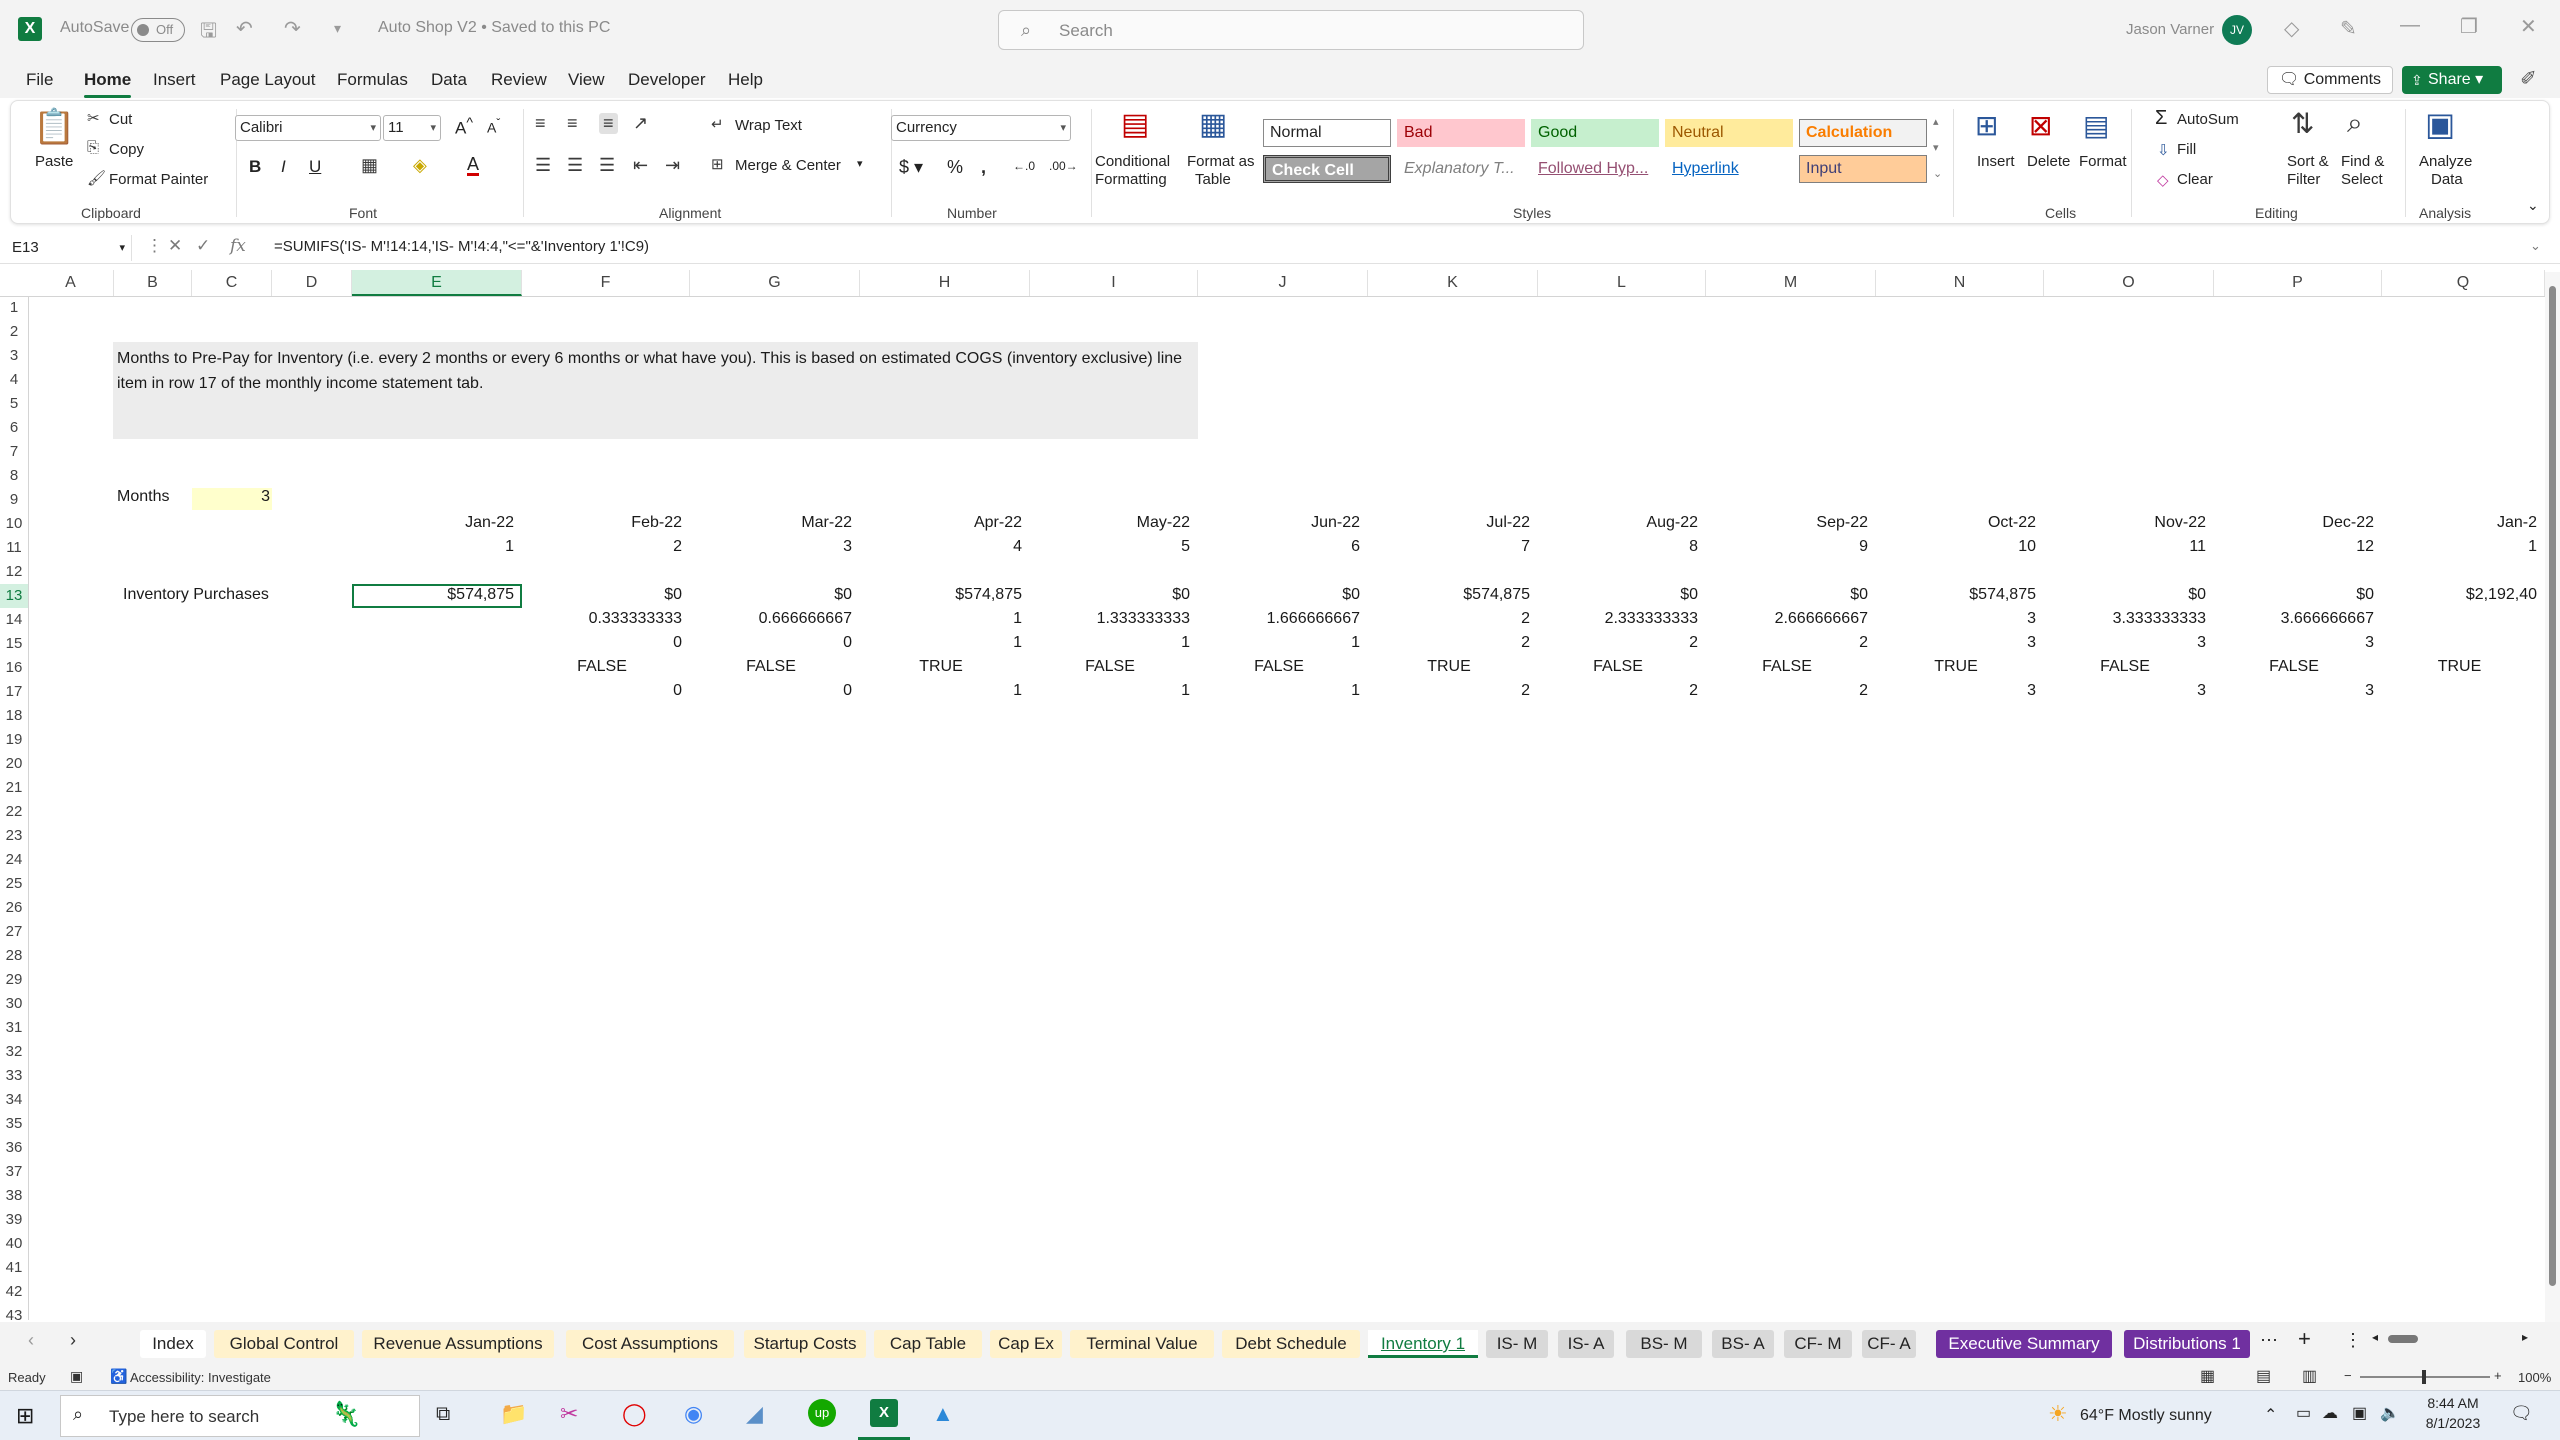  Describe the element at coordinates (941, 691) in the screenshot. I see `cell-h17: 1` at that location.